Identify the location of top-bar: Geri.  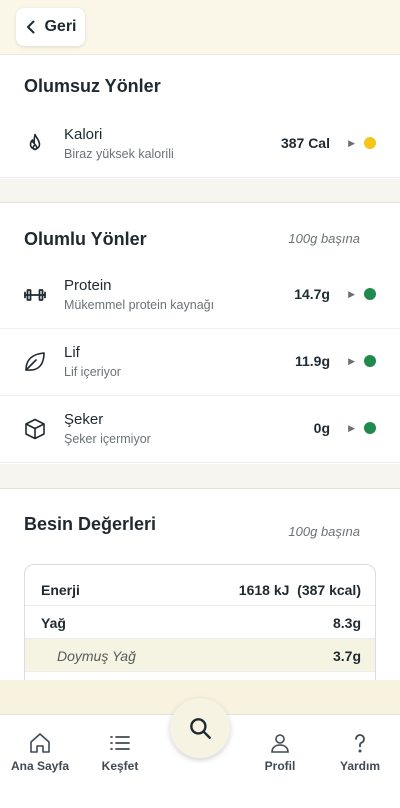
(200, 27).